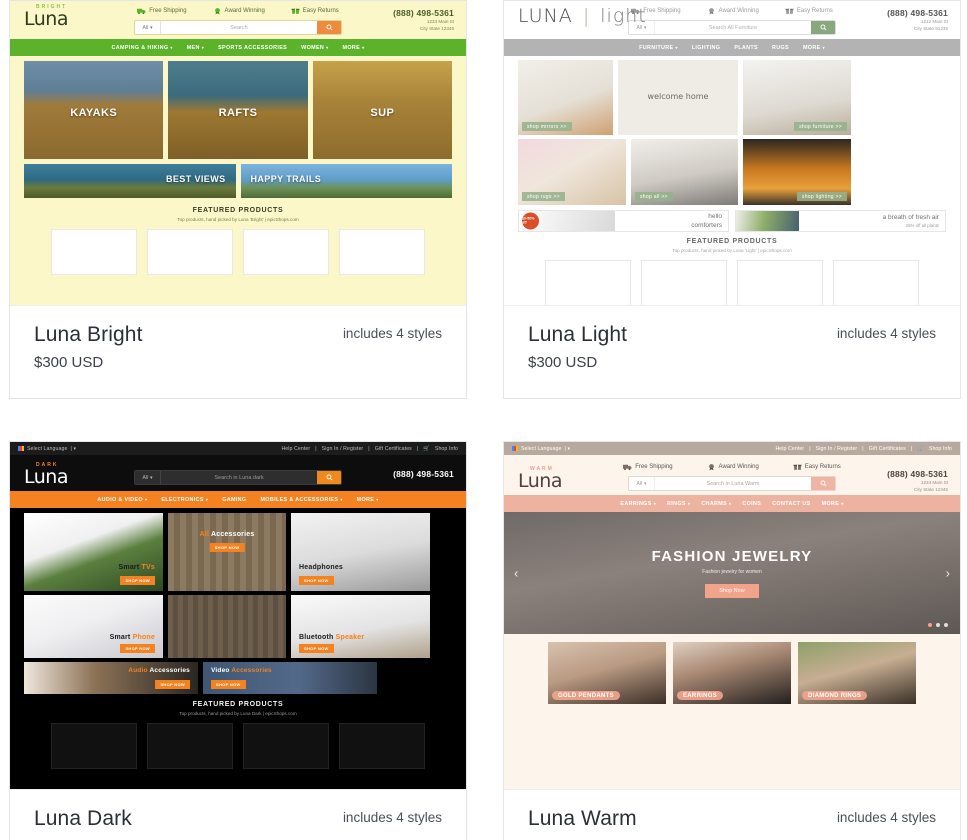 Image resolution: width=967 pixels, height=840 pixels. Describe the element at coordinates (234, 500) in the screenshot. I see `nav-item-gaming: GAMING` at that location.